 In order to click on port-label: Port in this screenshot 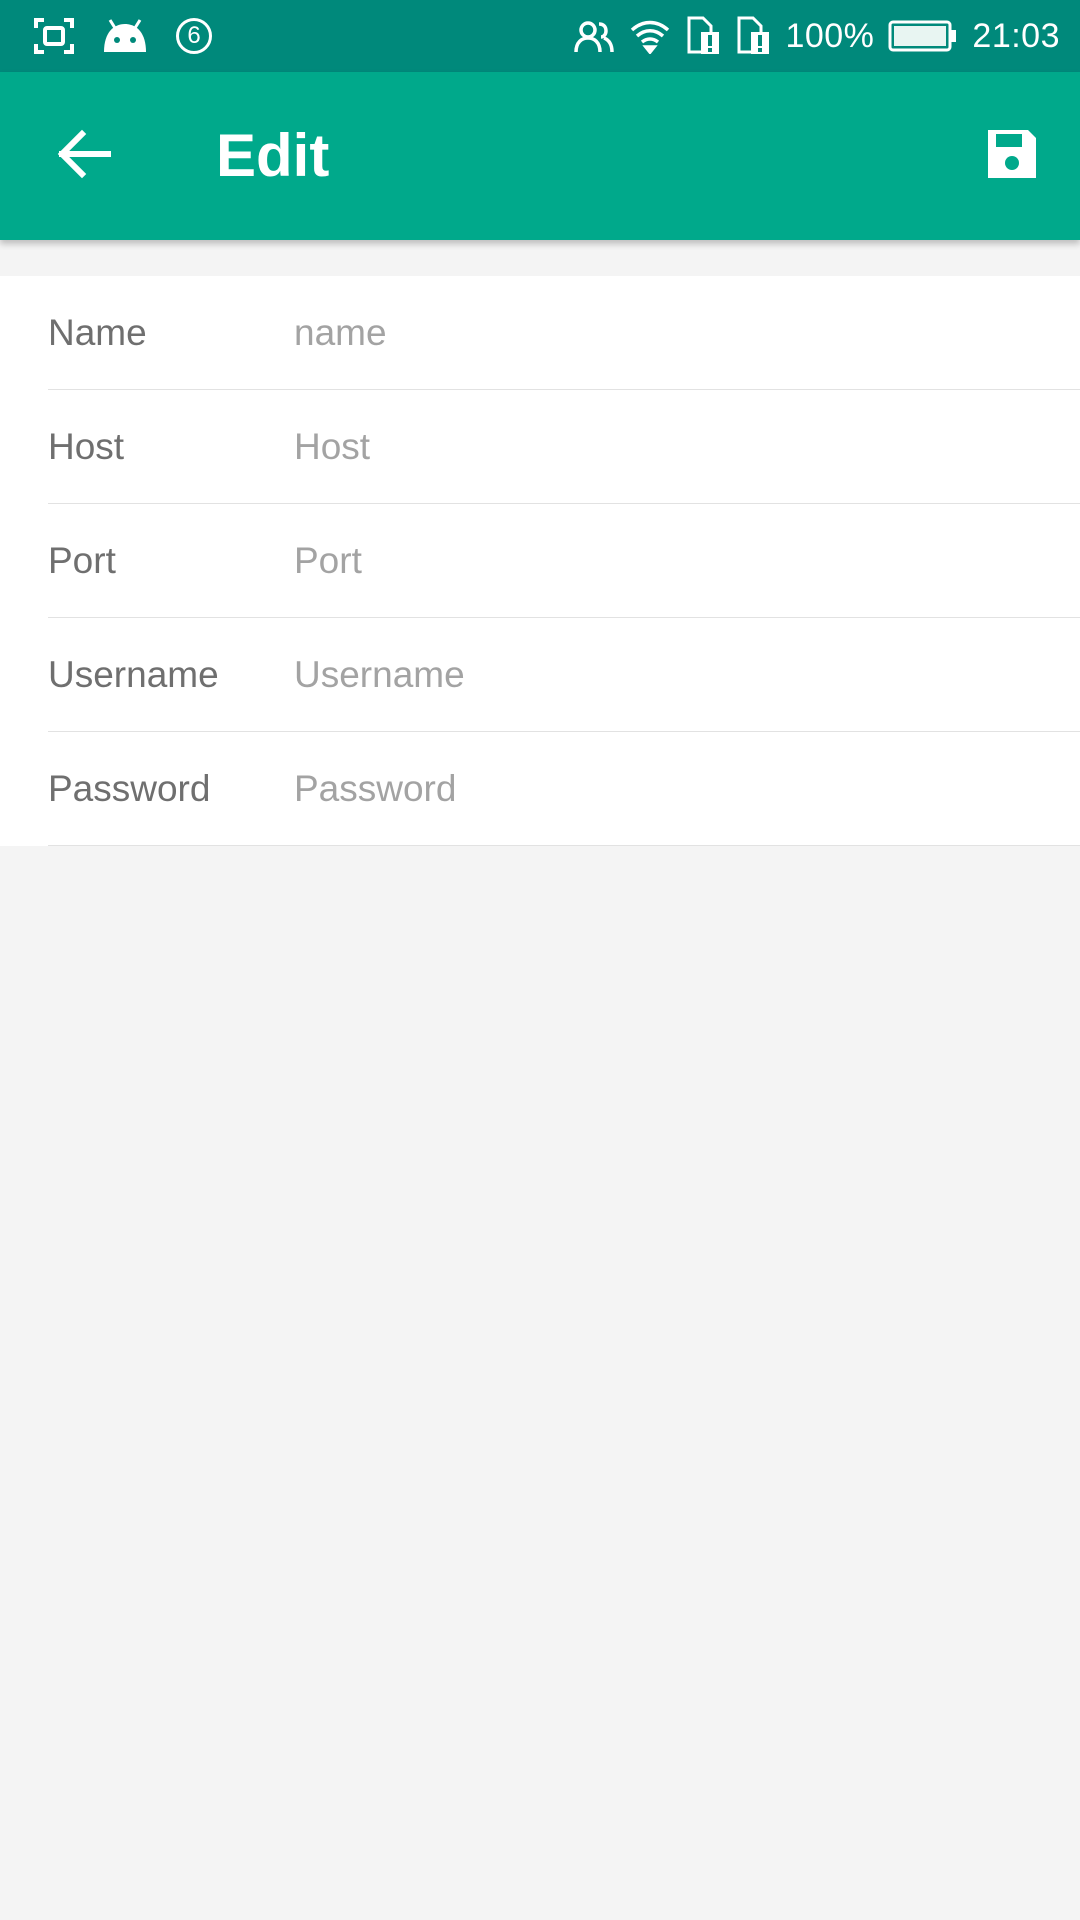, I will do `click(82, 560)`.